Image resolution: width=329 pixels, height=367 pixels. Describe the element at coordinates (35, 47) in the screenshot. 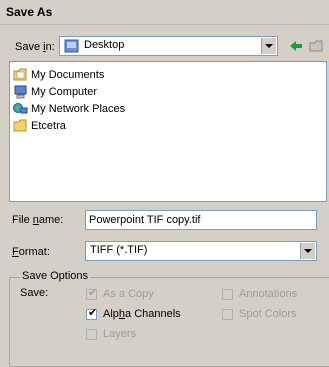

I see `save-in-label: Save in:` at that location.